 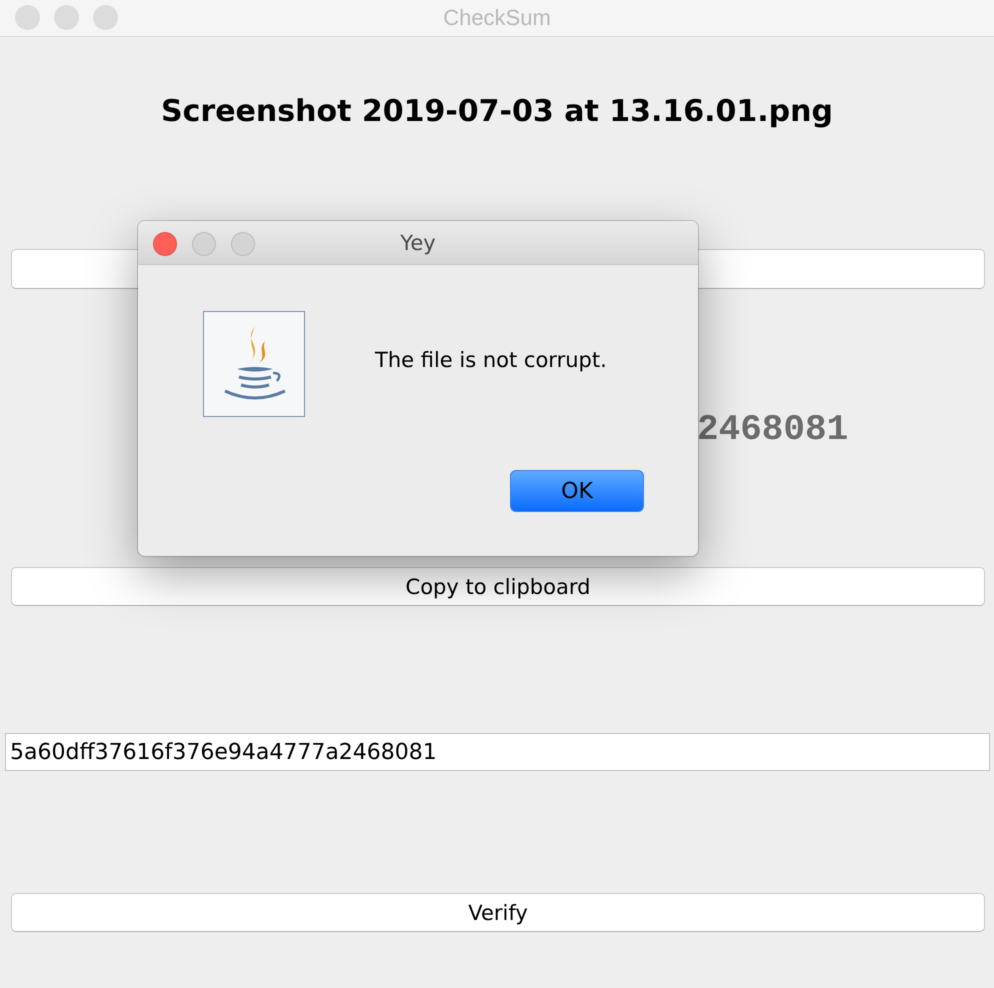 I want to click on dialog-title: Yey, so click(x=418, y=242).